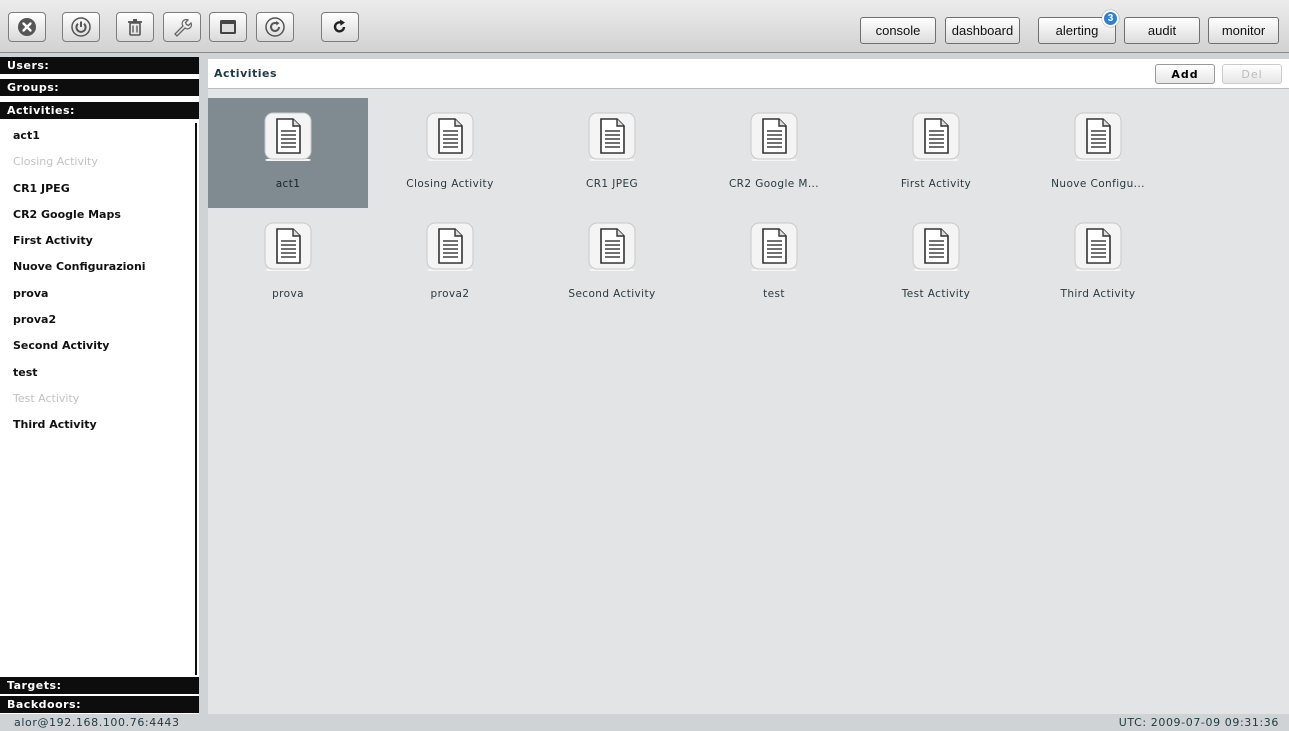  What do you see at coordinates (936, 294) in the screenshot?
I see `activity-tile-label: Test Activity` at bounding box center [936, 294].